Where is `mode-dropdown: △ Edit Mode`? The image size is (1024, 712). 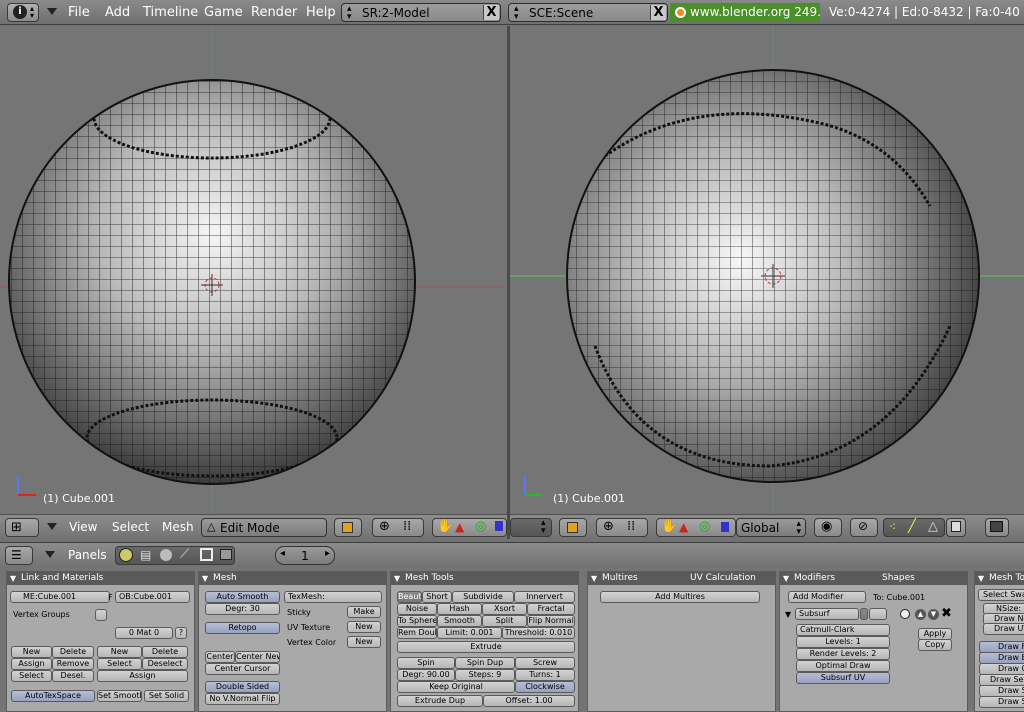
mode-dropdown: △ Edit Mode is located at coordinates (264, 527).